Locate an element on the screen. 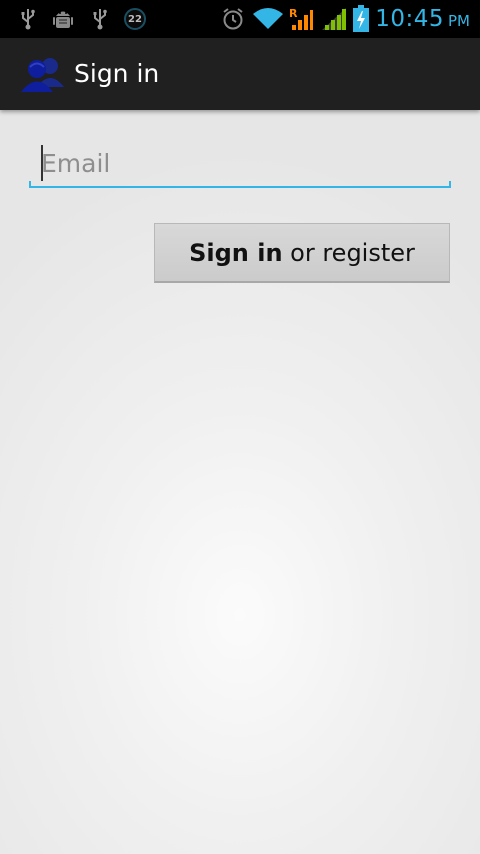  status-bar: 22 R 10:45 PM is located at coordinates (240, 19).